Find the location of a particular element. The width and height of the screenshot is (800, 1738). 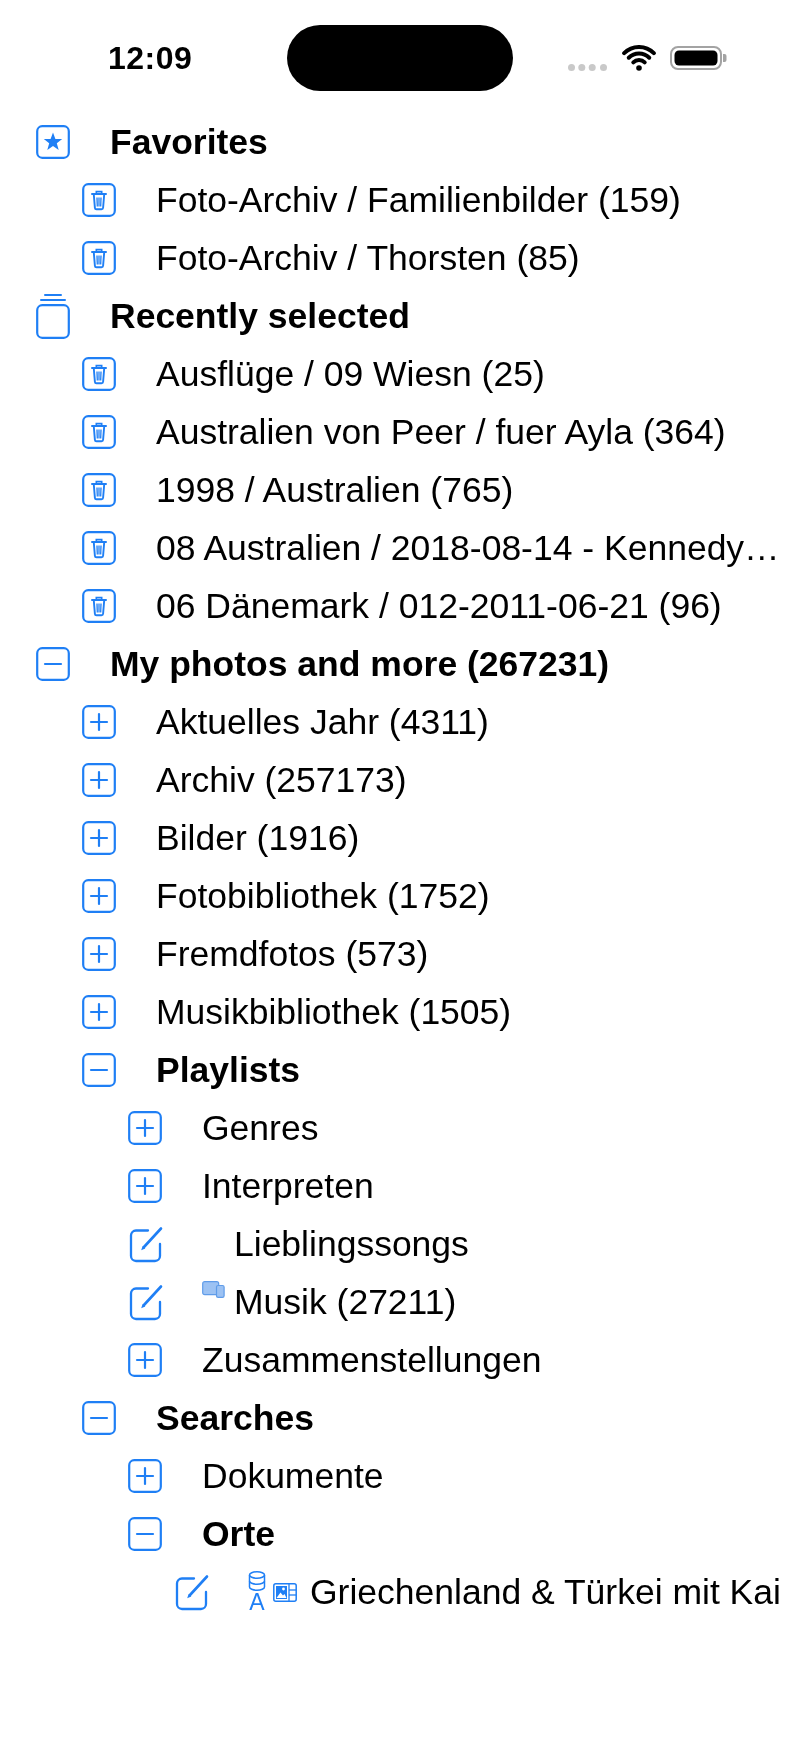

folder-item: Aktuelles Jahr (4311) is located at coordinates (322, 722).